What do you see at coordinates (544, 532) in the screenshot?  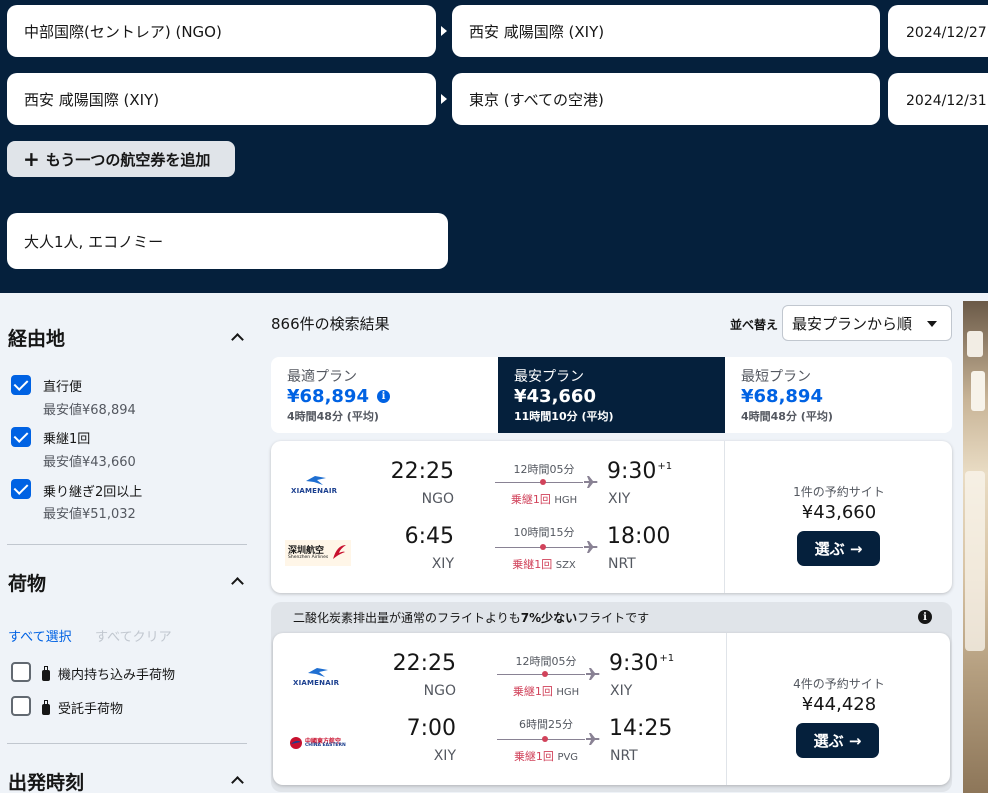 I see `flight-duration: 10時間15分` at bounding box center [544, 532].